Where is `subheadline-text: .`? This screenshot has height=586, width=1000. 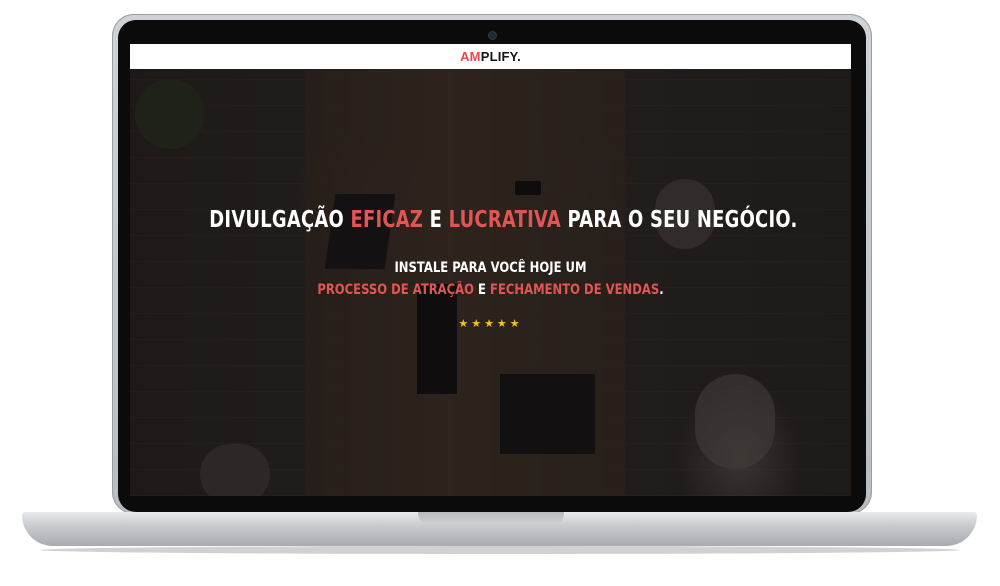
subheadline-text: . is located at coordinates (661, 290).